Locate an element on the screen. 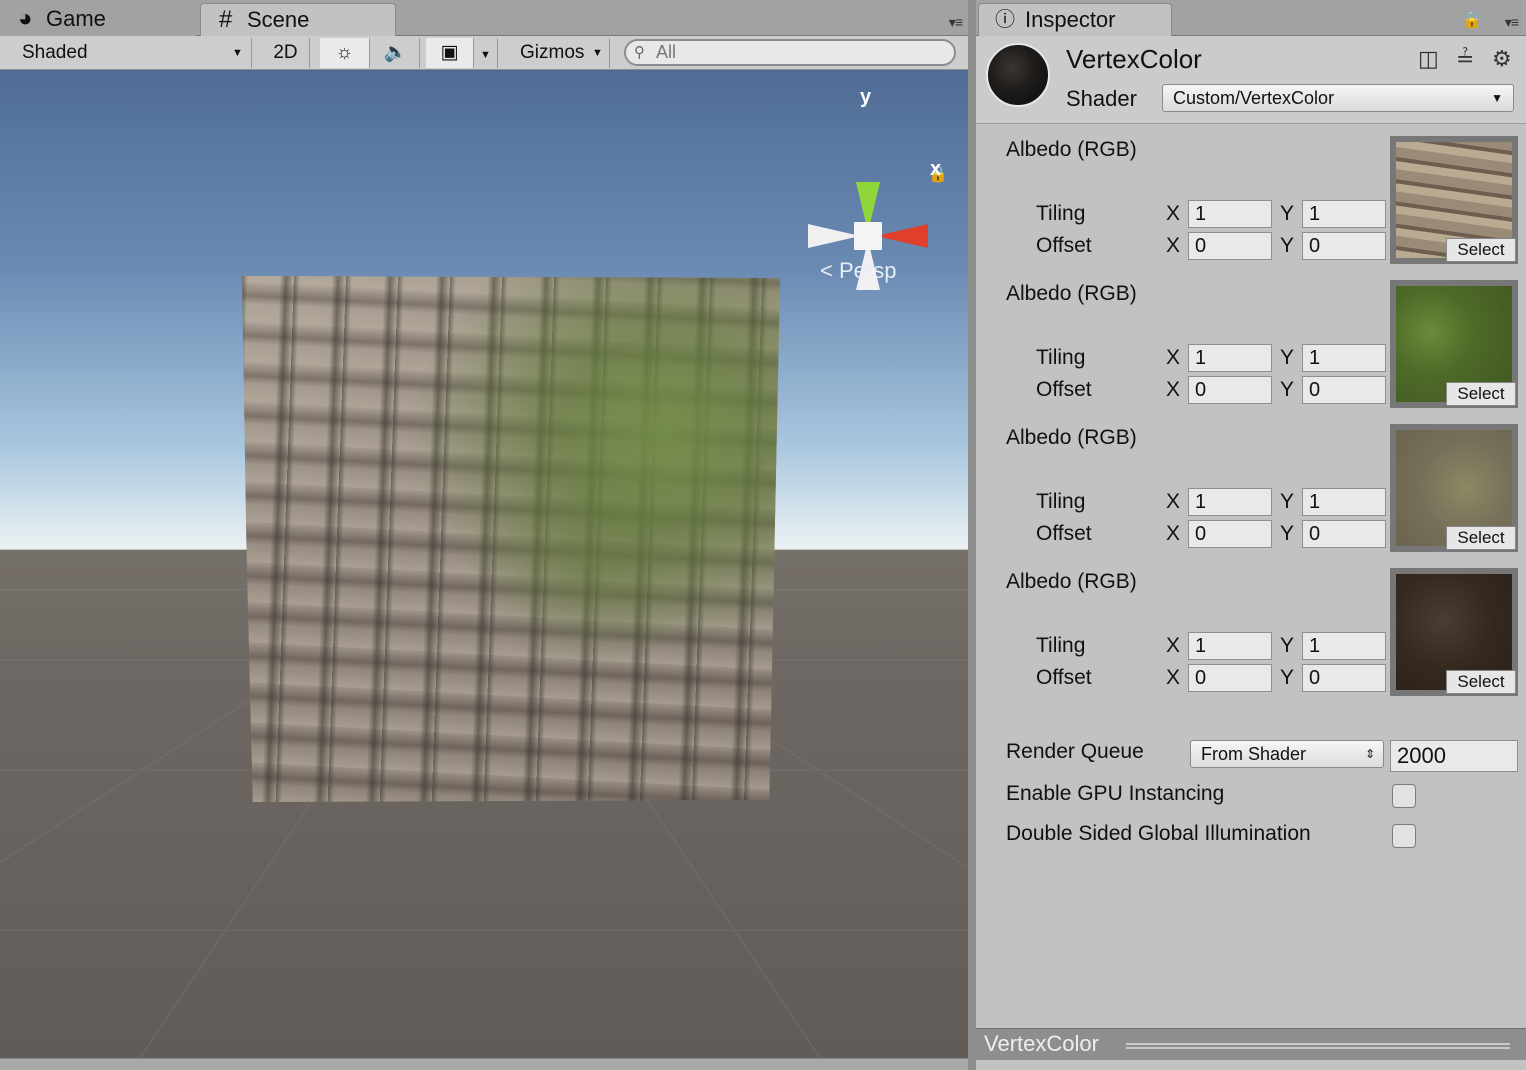 The height and width of the screenshot is (1070, 1526). shader-dropdown: Custom/VertexColor ▼ is located at coordinates (1338, 98).